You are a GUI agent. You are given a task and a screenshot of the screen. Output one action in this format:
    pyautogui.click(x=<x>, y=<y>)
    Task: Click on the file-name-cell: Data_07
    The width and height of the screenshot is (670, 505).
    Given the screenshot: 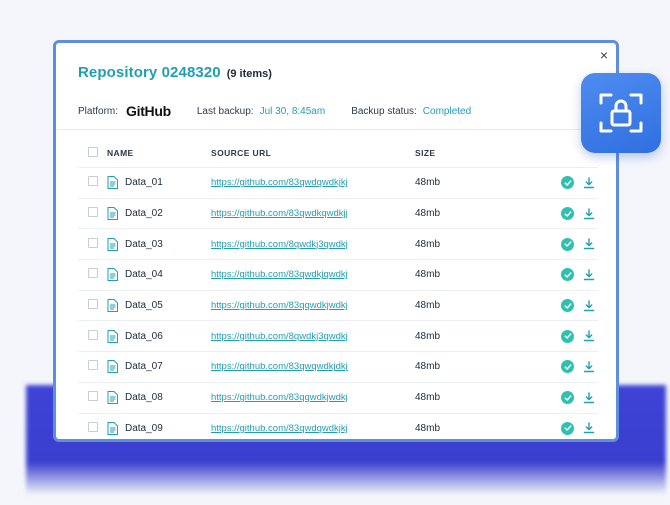 What is the action you would take?
    pyautogui.click(x=158, y=367)
    